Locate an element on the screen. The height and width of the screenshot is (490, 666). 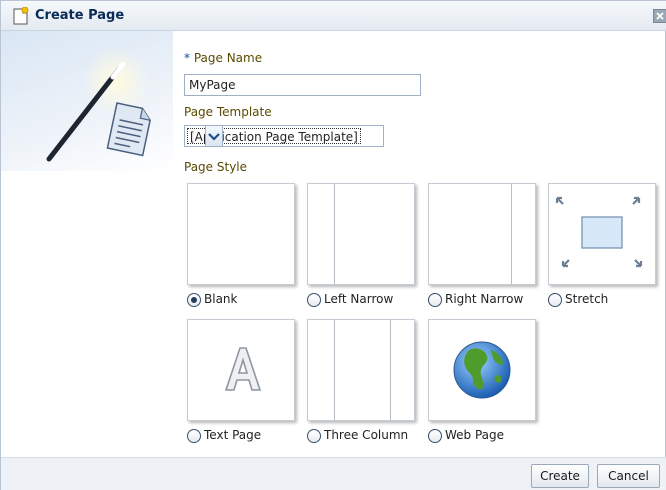
page-style-option-label: Left Narrow is located at coordinates (359, 299).